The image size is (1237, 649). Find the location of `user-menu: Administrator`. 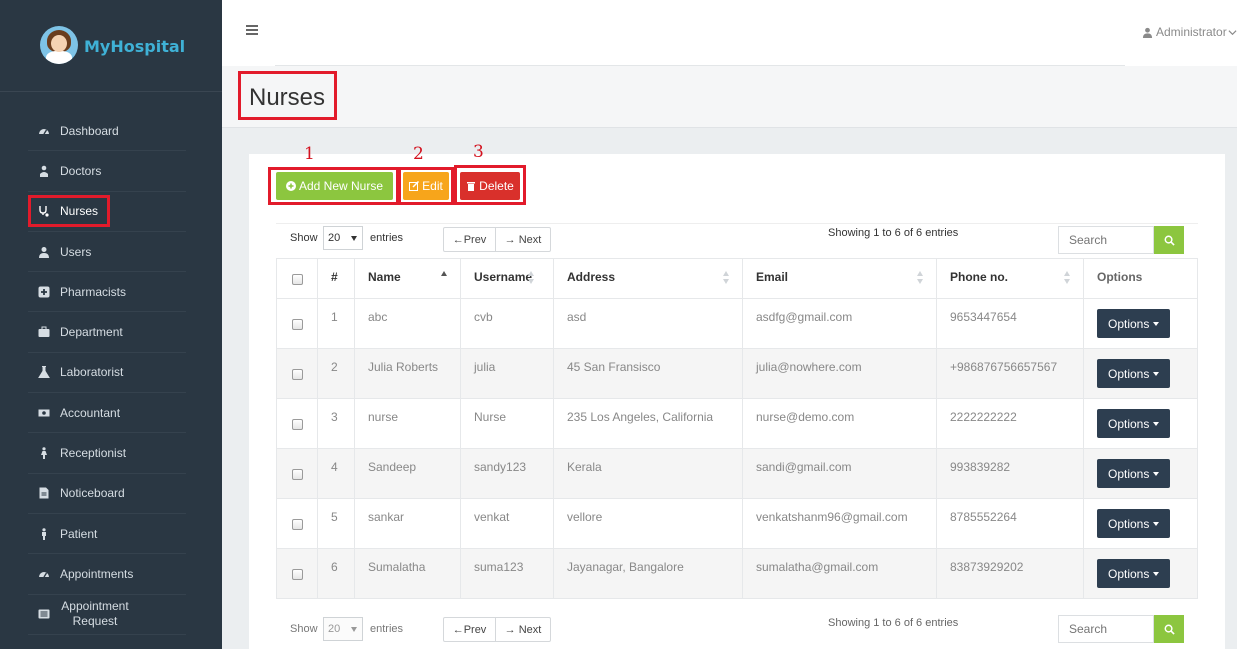

user-menu: Administrator is located at coordinates (1189, 32).